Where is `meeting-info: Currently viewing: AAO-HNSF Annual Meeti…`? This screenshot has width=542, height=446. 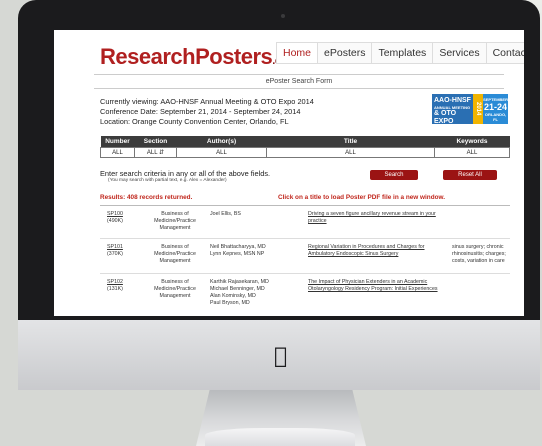
meeting-info: Currently viewing: AAO-HNSF Annual Meeti… is located at coordinates (207, 112).